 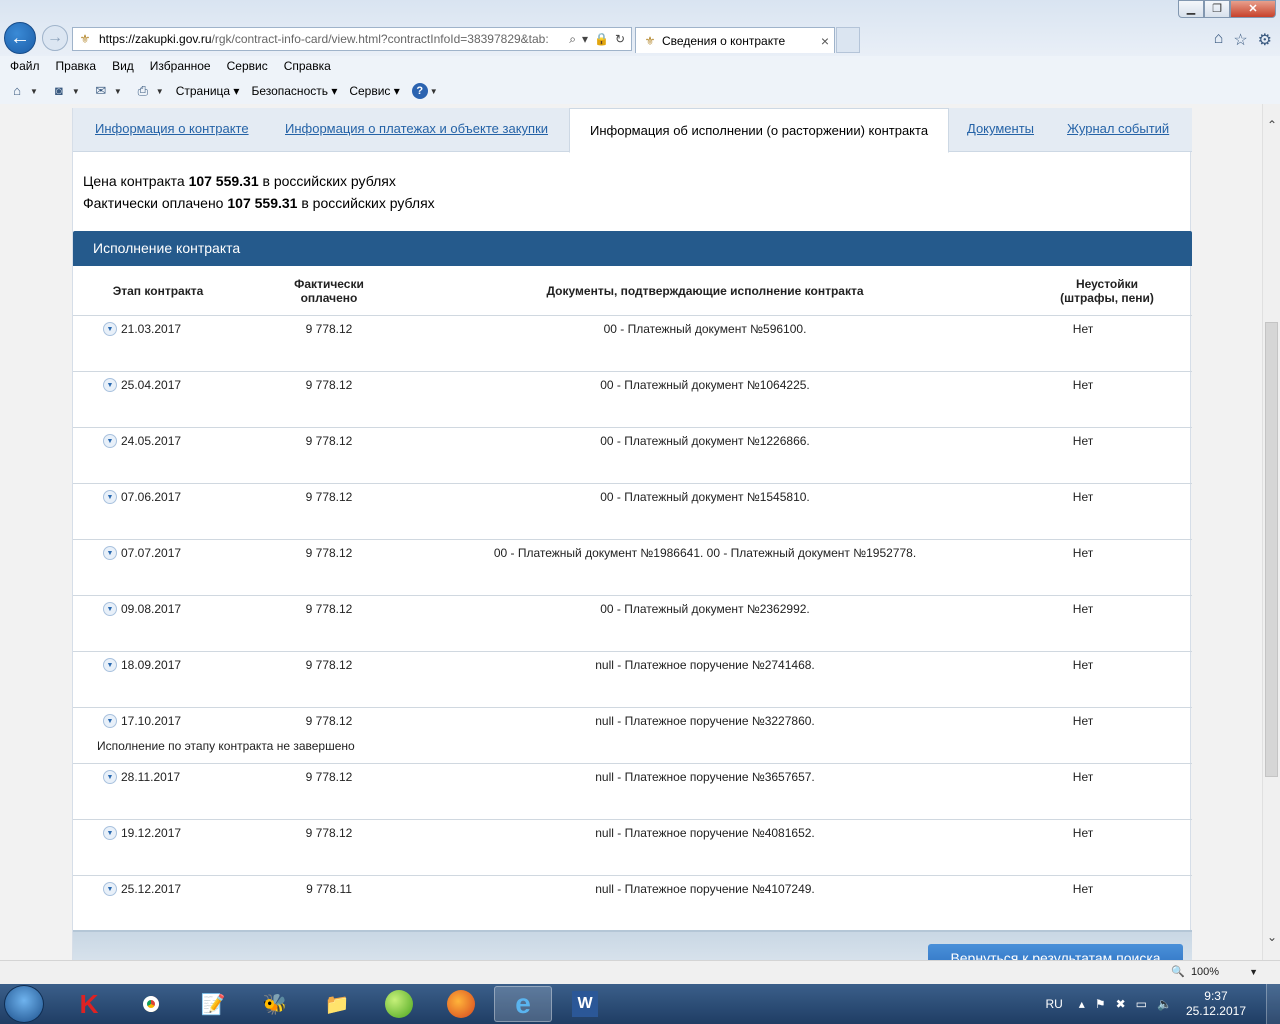 What do you see at coordinates (1118, 130) in the screenshot?
I see `tab-event-log: Журнал событий` at bounding box center [1118, 130].